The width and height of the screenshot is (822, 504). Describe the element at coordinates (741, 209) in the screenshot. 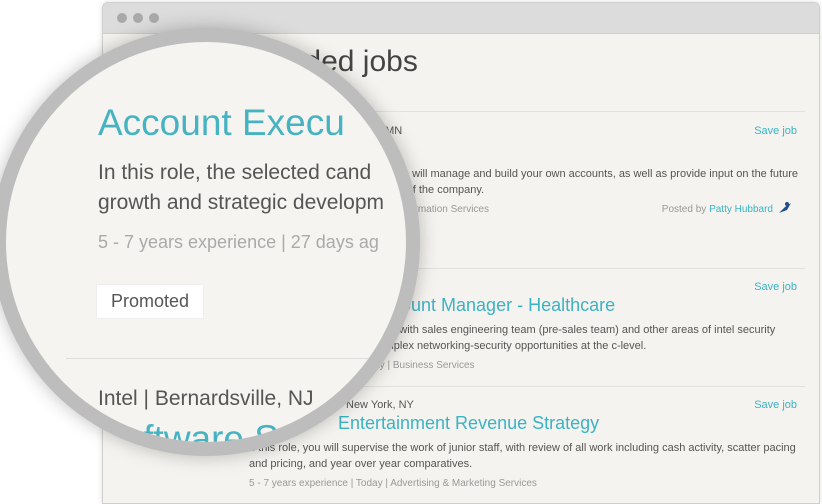

I see `poster-name-link: Patty Hubbard` at that location.